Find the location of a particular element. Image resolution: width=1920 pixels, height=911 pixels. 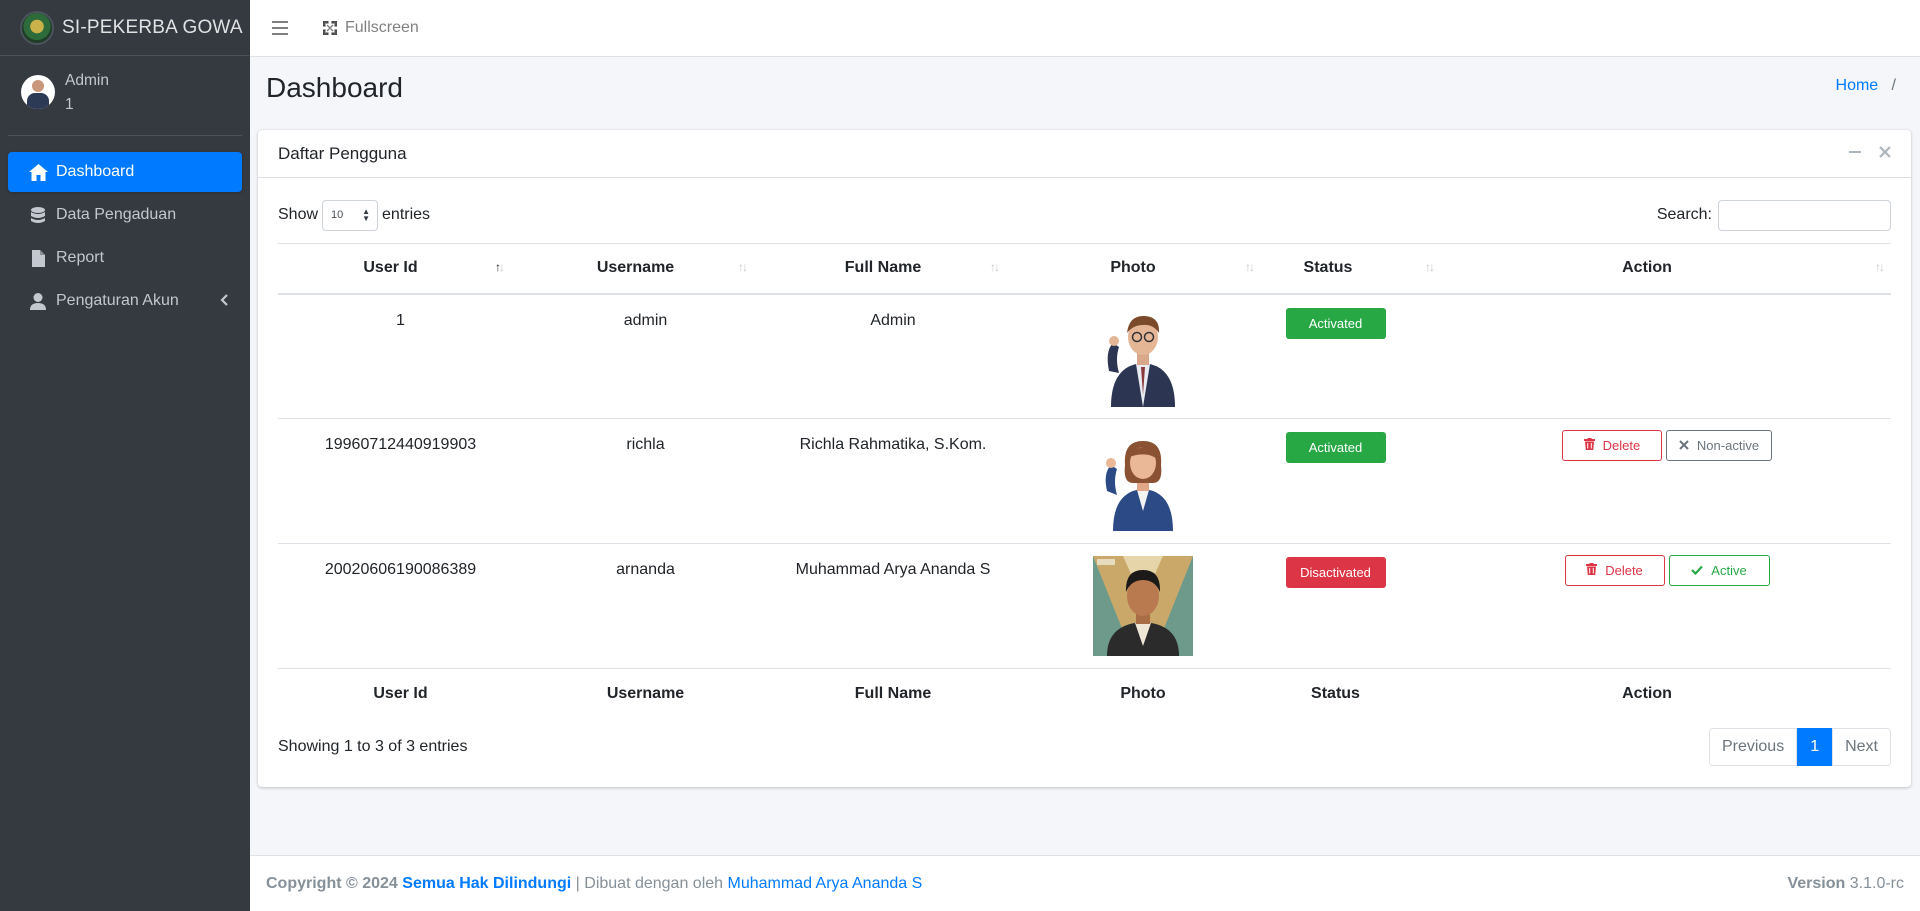

expand-icon is located at coordinates (330, 28).